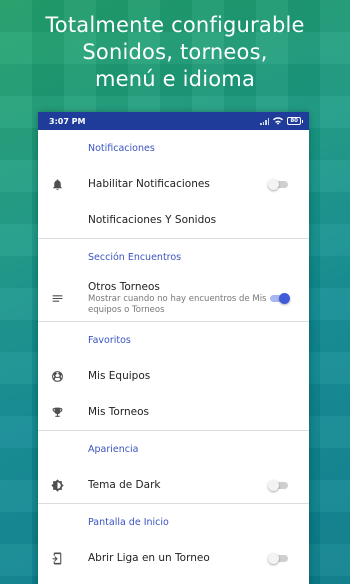  I want to click on otros-torneos-label: Otros Torneos, so click(124, 286).